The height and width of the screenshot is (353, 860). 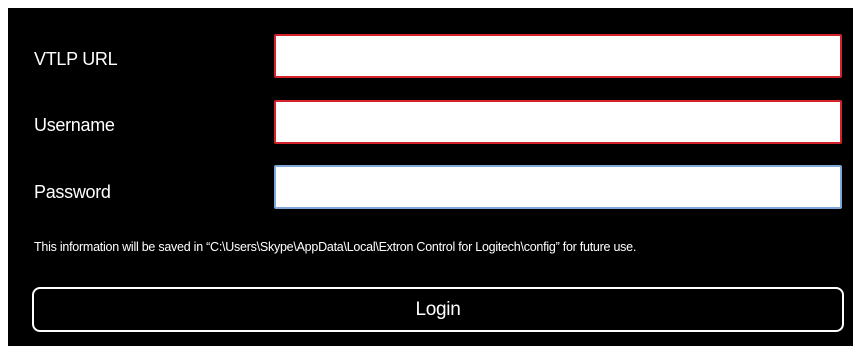 What do you see at coordinates (558, 56) in the screenshot?
I see `vtlp-url-input` at bounding box center [558, 56].